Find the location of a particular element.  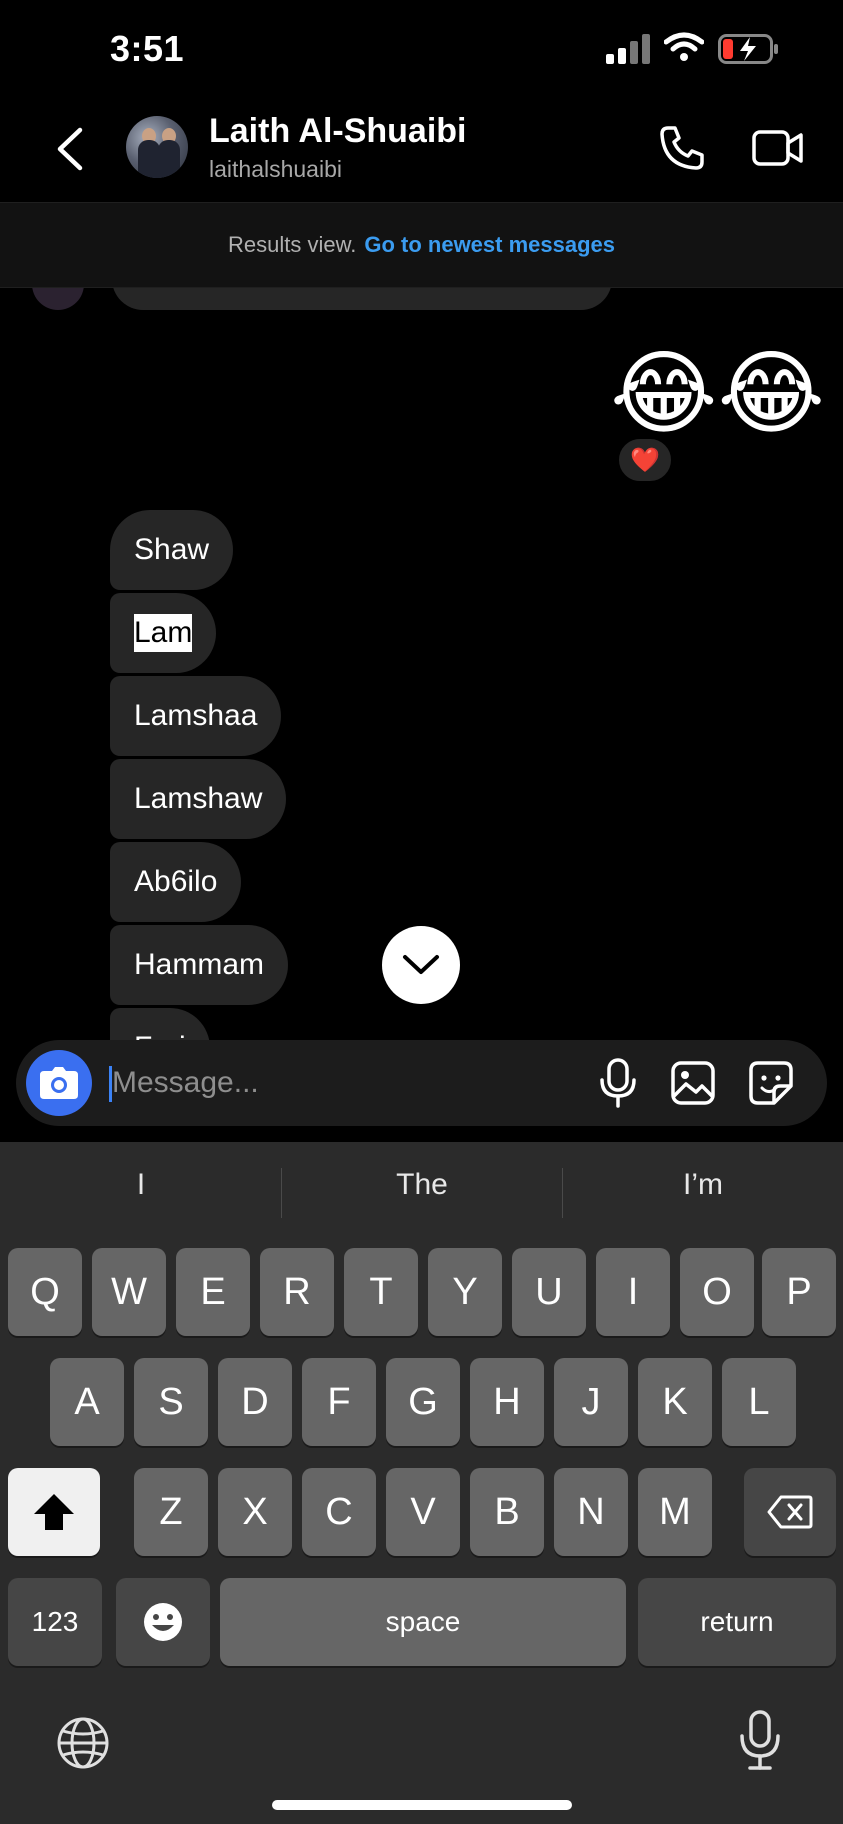

key-b: B is located at coordinates (507, 1512).